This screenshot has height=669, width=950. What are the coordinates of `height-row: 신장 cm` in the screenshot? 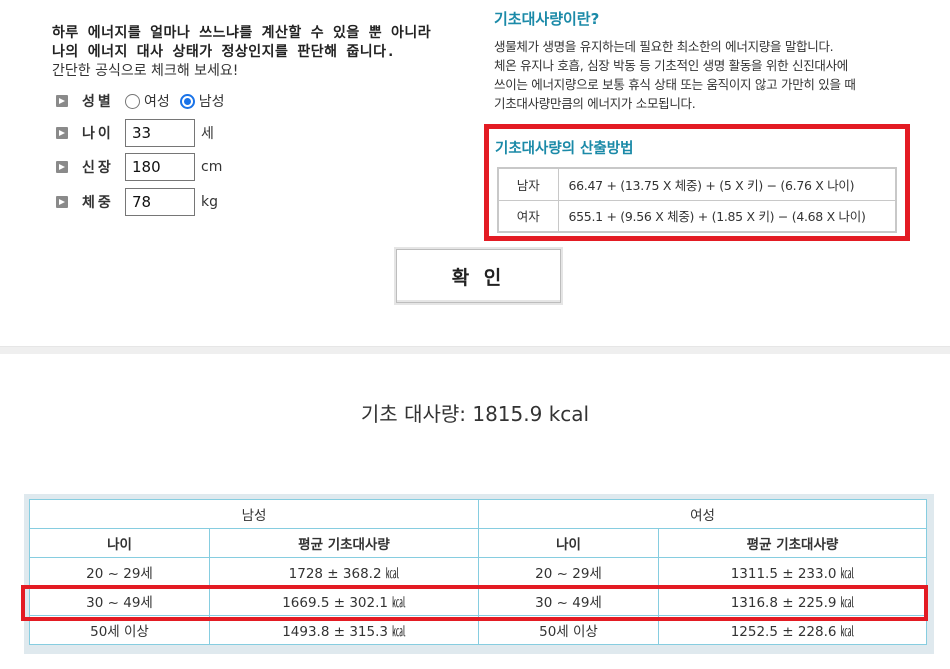 It's located at (139, 167).